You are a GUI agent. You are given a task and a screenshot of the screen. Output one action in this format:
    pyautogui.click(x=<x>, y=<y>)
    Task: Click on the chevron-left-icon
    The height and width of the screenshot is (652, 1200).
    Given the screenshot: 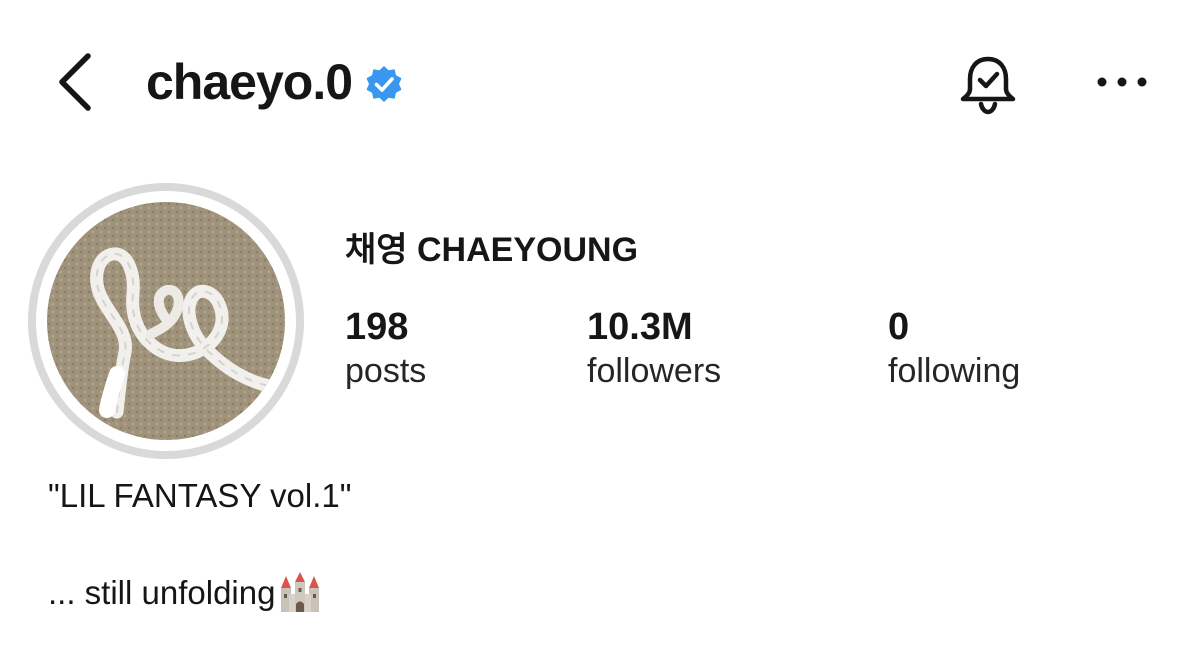 What is the action you would take?
    pyautogui.click(x=75, y=82)
    